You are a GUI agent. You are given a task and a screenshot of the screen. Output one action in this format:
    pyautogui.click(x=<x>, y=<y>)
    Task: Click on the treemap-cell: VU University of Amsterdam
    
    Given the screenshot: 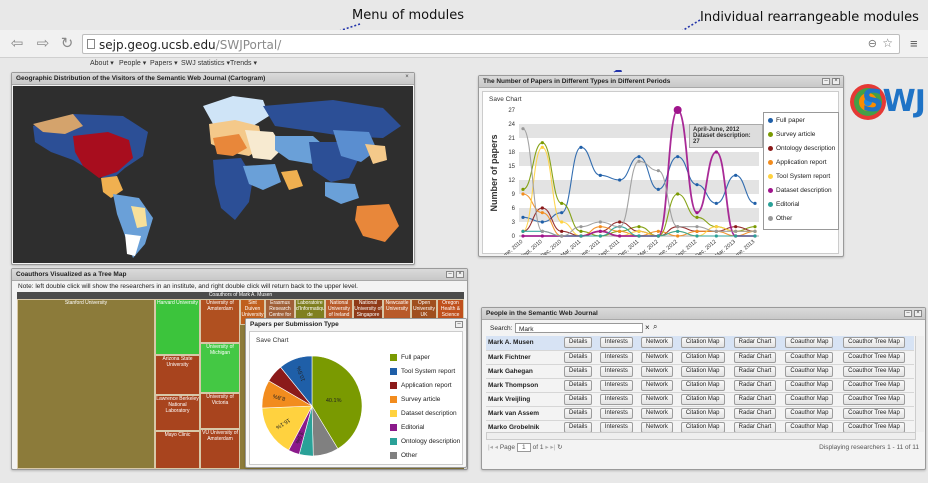 What is the action you would take?
    pyautogui.click(x=220, y=449)
    